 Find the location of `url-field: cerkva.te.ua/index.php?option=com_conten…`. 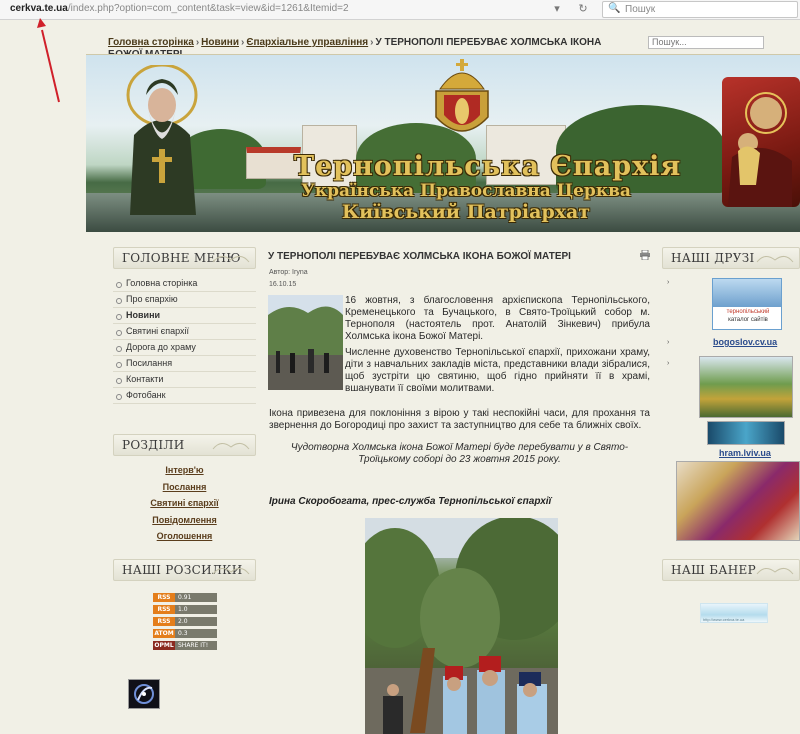

url-field: cerkva.te.ua/index.php?option=com_conten… is located at coordinates (179, 8).